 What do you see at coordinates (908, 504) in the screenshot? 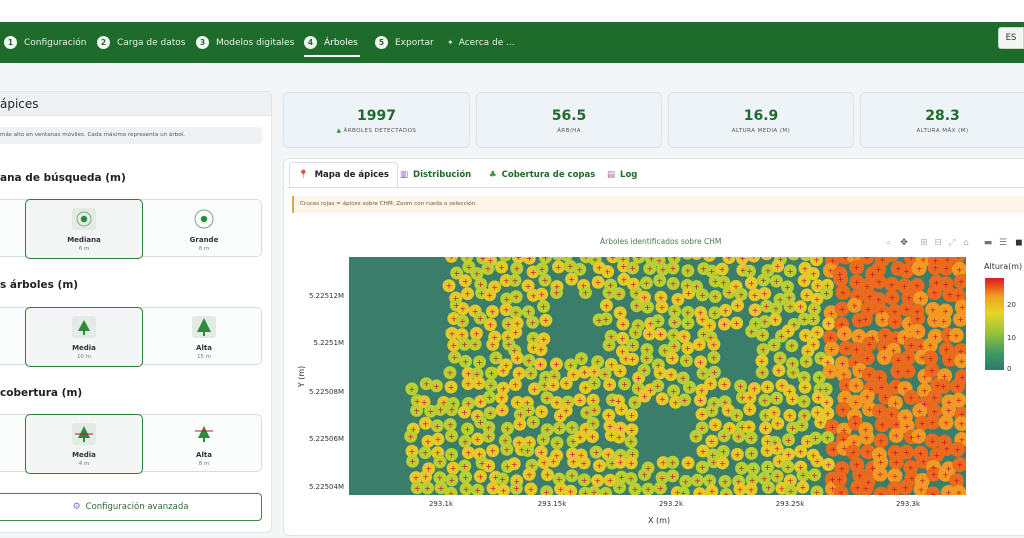
I see `x-tick-label: 293.3k` at bounding box center [908, 504].